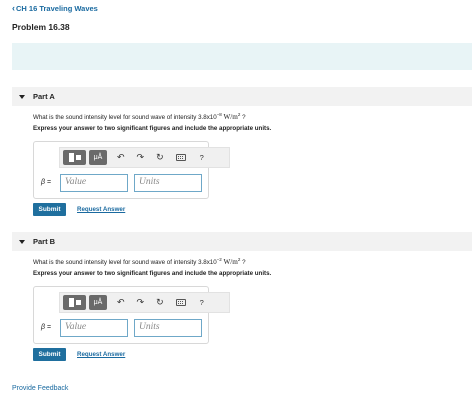 The height and width of the screenshot is (412, 474). I want to click on provide-feedback-link: Provide Feedback, so click(40, 388).